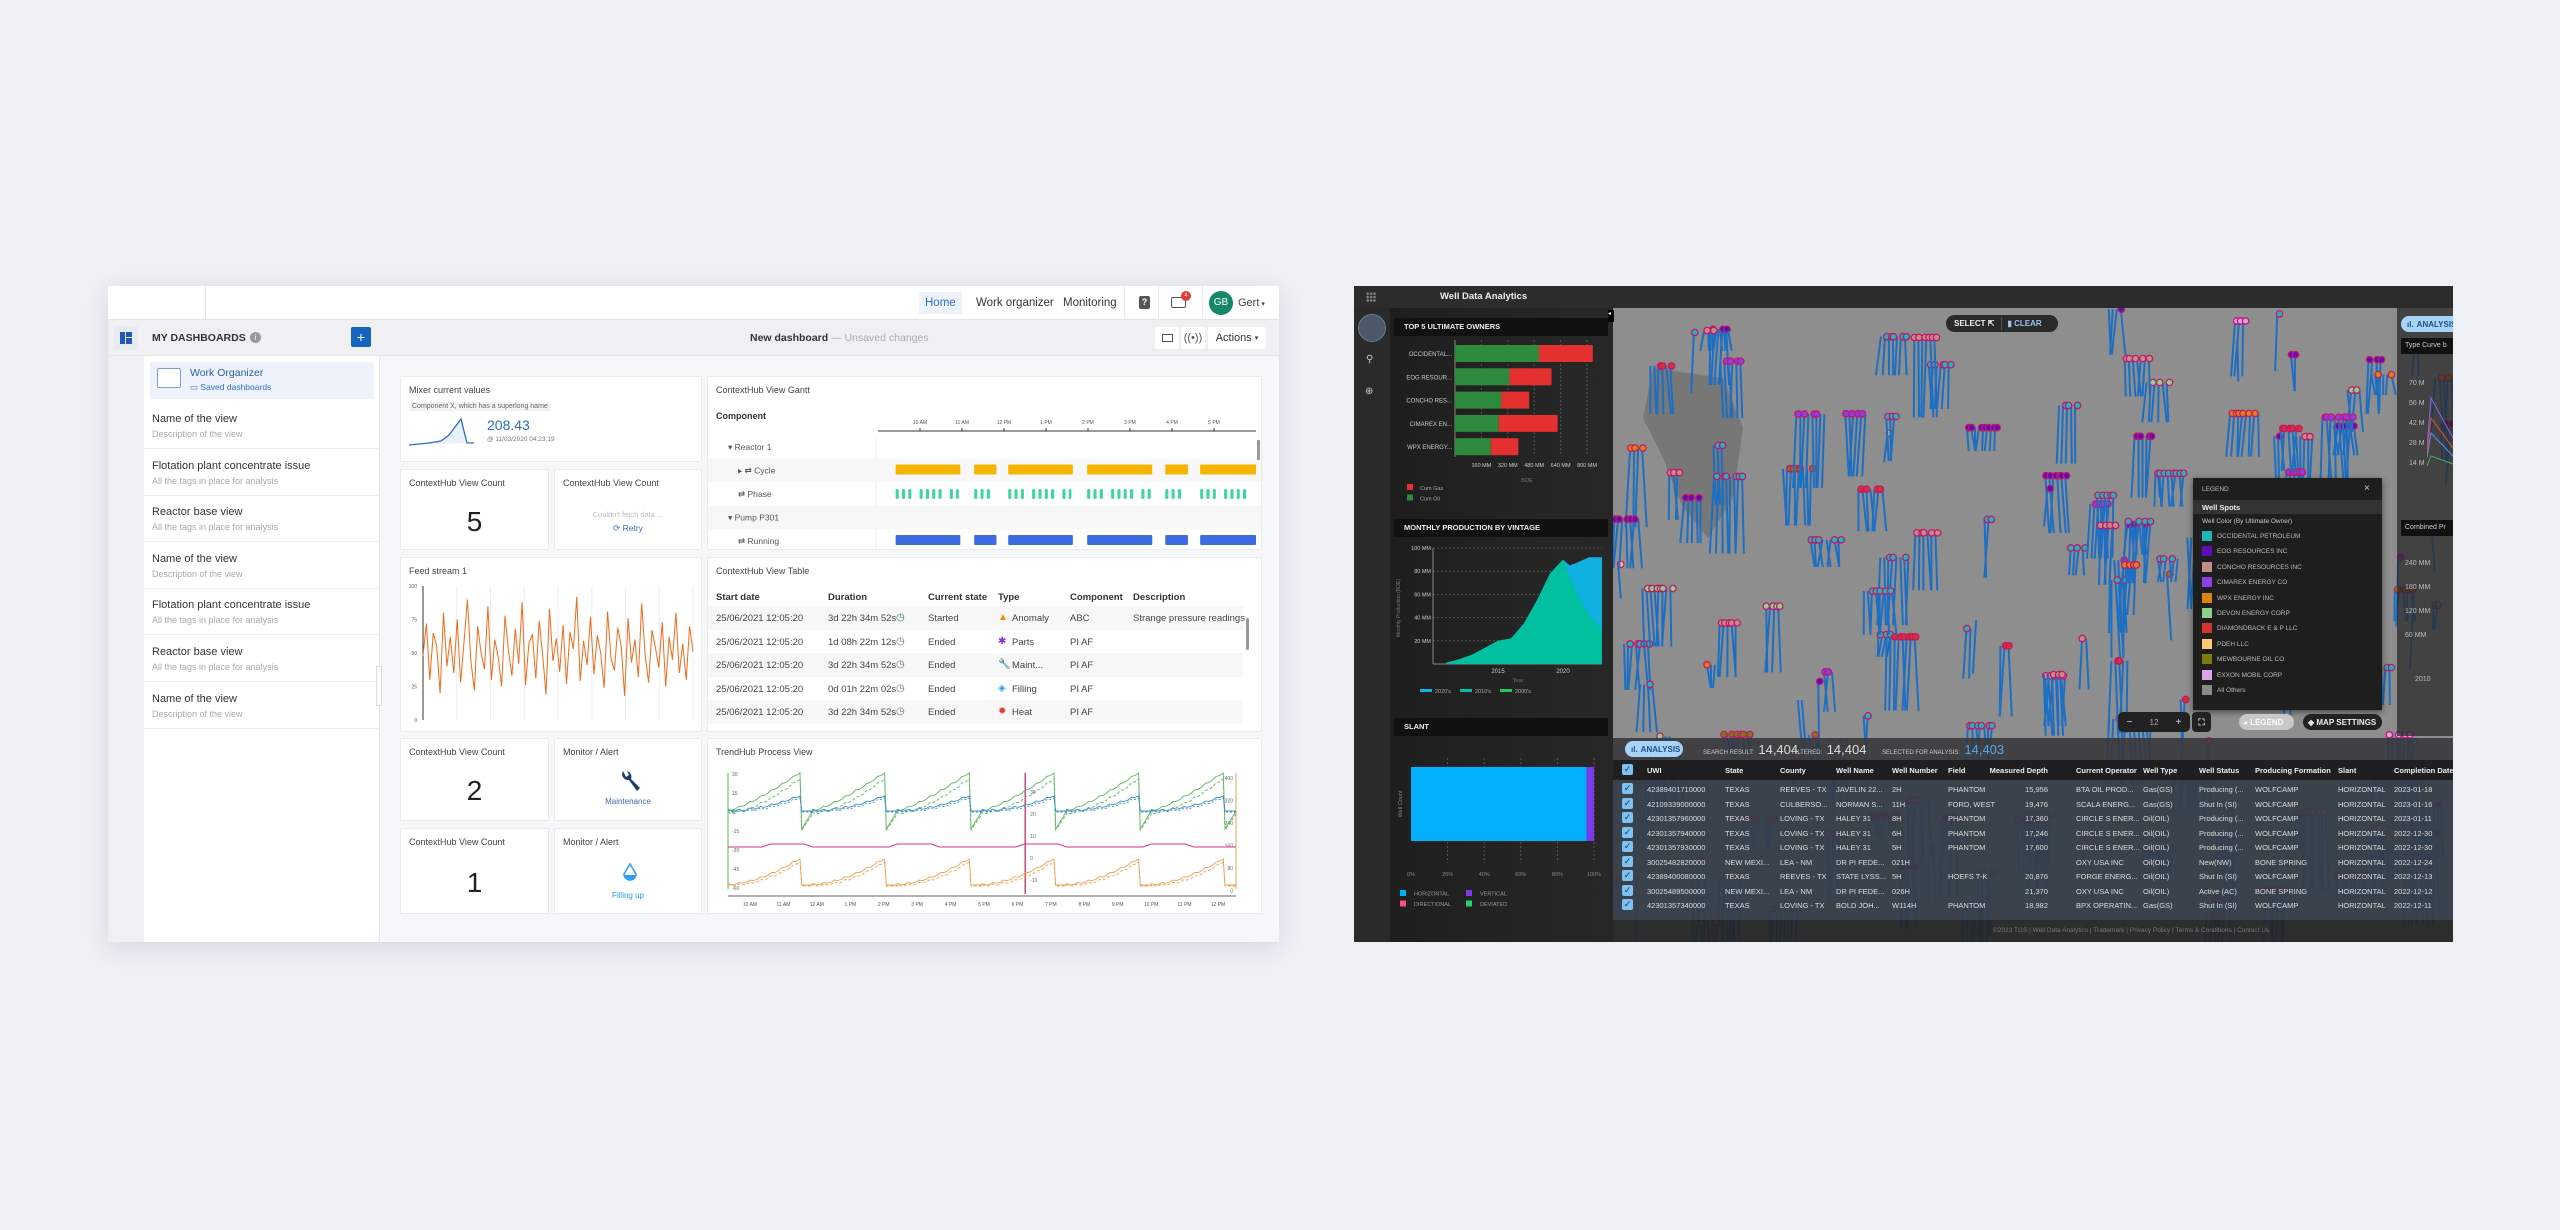 The height and width of the screenshot is (1230, 2560). Describe the element at coordinates (1237, 338) in the screenshot. I see `actions-dropdown: Actions ▾` at that location.